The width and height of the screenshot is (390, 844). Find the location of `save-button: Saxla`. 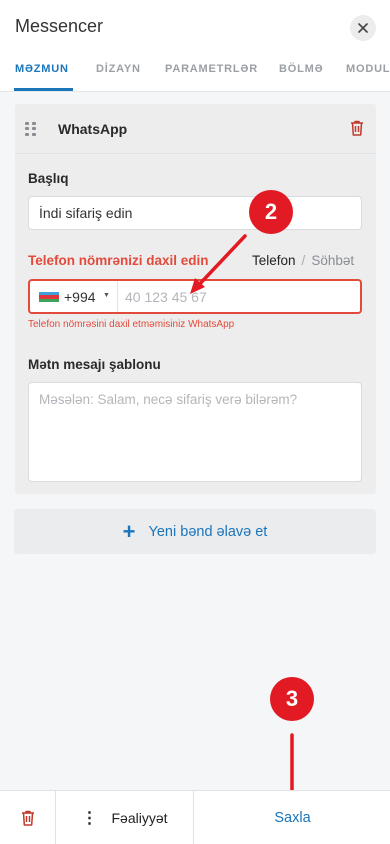

save-button: Saxla is located at coordinates (292, 817).